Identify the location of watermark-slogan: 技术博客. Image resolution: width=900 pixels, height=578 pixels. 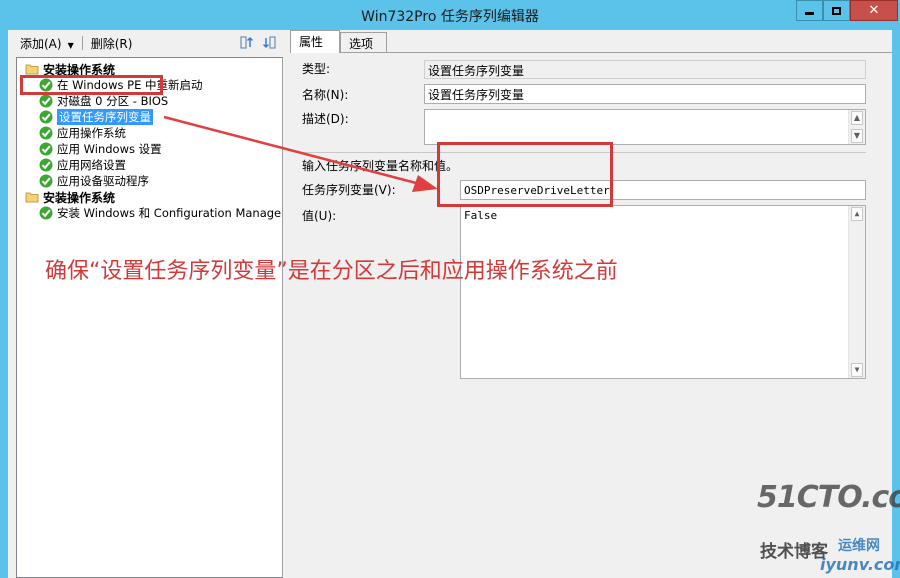
(794, 552).